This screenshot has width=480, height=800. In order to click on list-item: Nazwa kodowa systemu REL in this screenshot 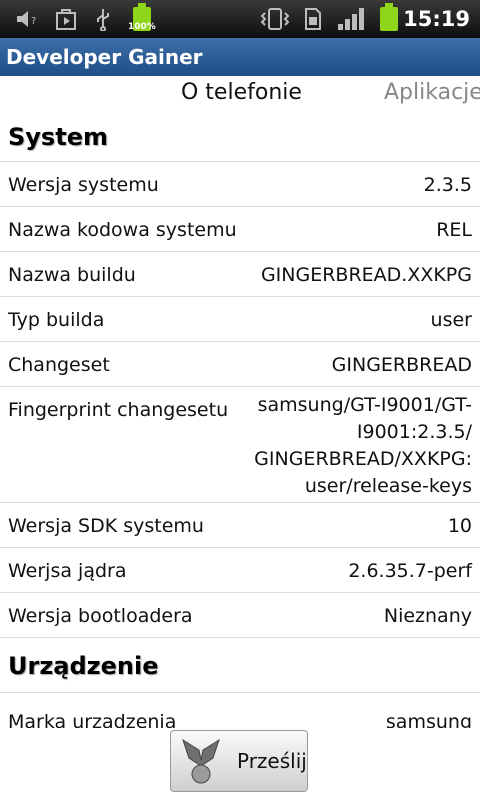, I will do `click(240, 229)`.